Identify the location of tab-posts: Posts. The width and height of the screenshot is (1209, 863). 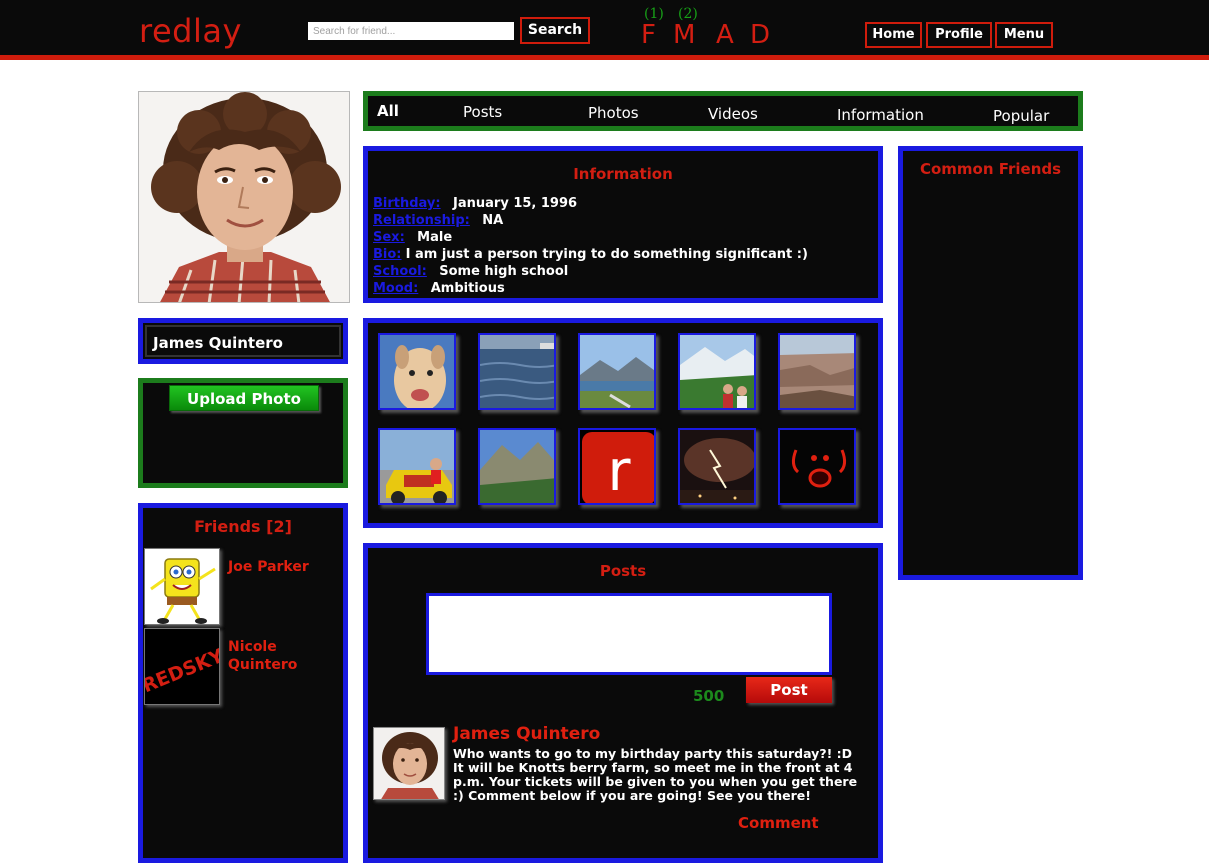
(482, 112).